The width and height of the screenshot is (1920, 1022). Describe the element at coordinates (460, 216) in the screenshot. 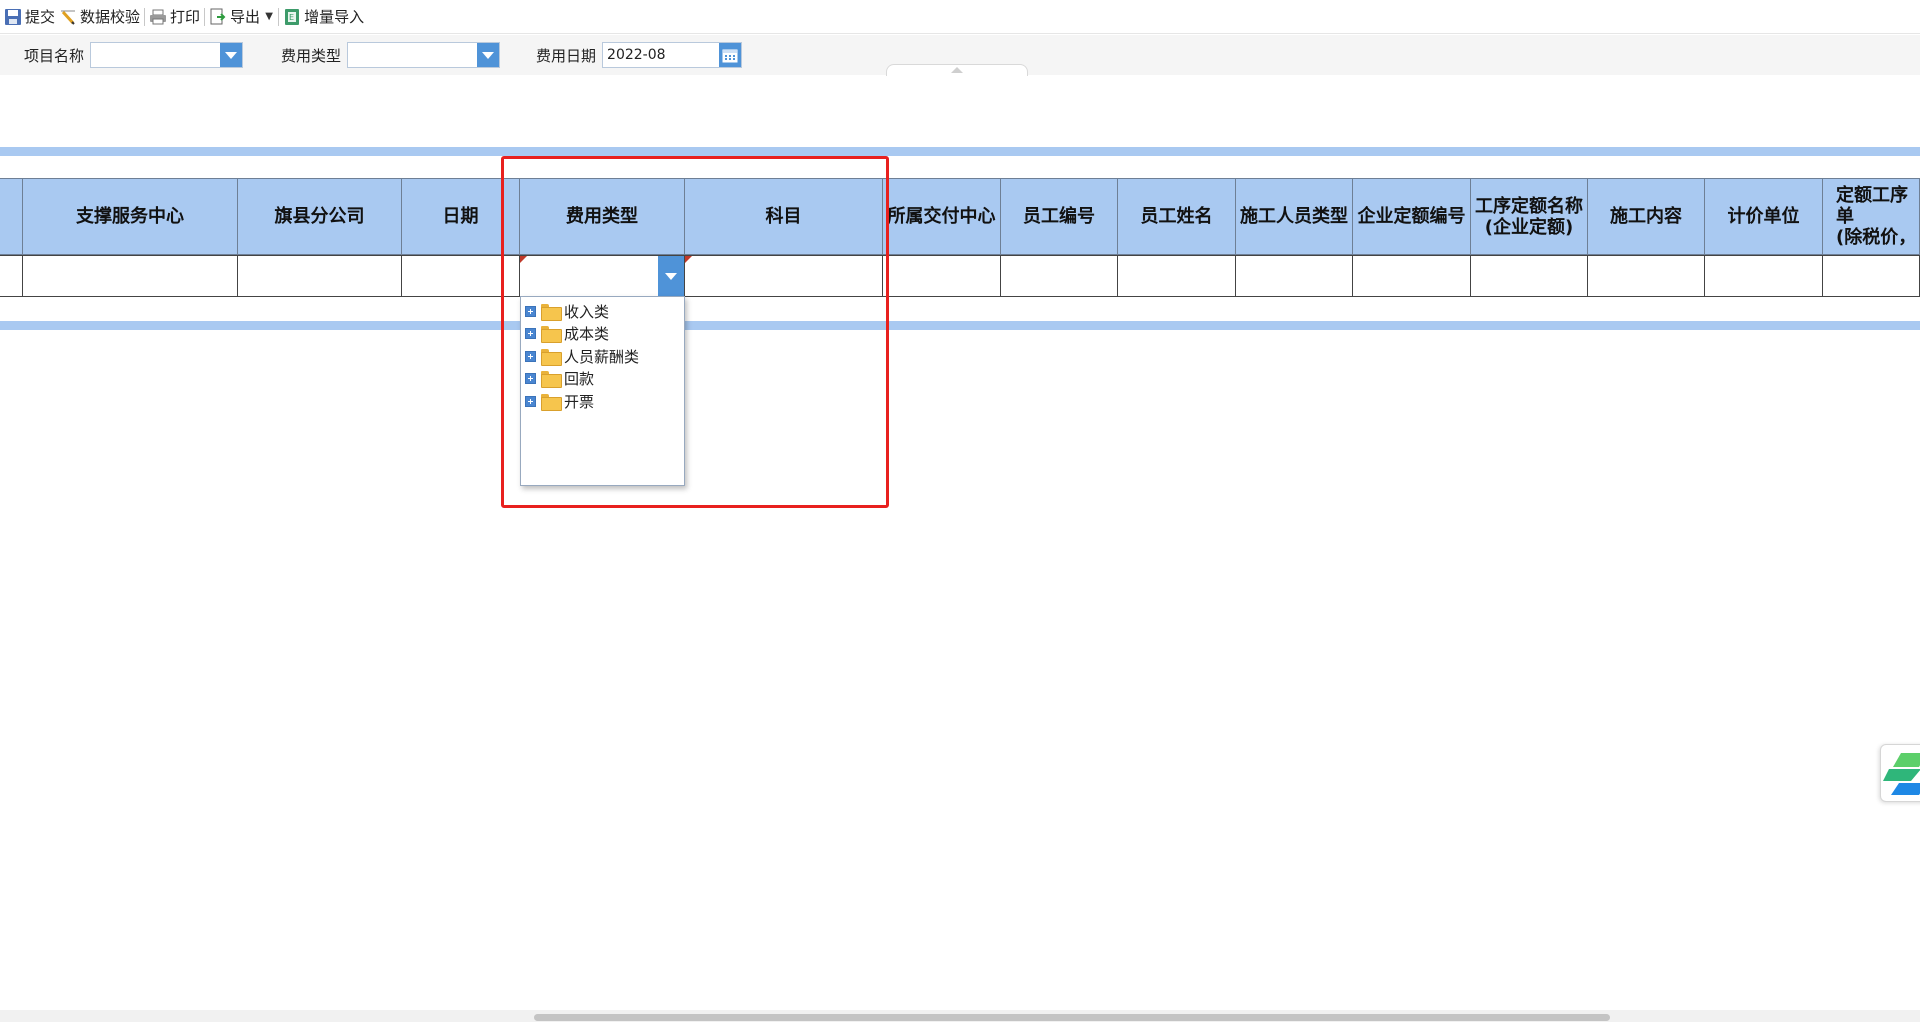

I see `column-header-date: 日期` at that location.